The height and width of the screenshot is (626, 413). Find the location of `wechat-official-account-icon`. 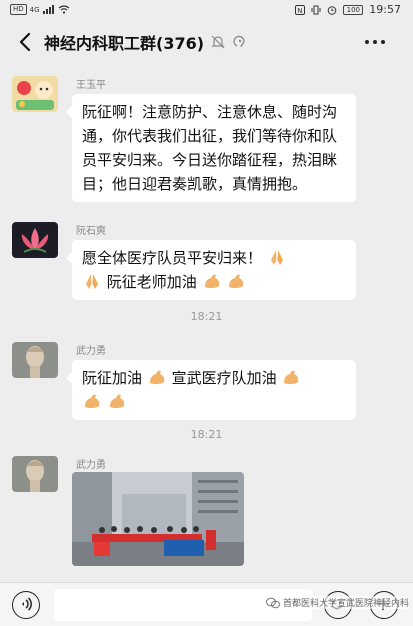

wechat-official-account-icon is located at coordinates (272, 602).